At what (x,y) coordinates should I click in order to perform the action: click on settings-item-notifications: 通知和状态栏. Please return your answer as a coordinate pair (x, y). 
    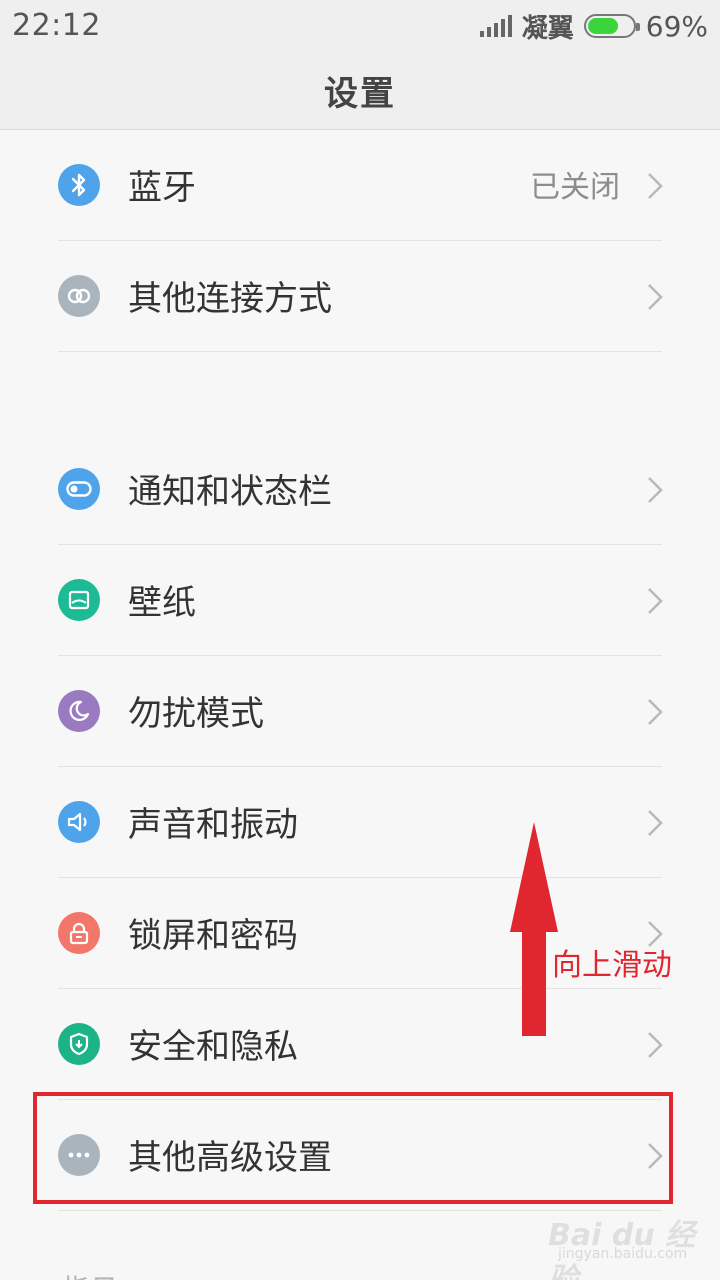
    Looking at the image, I should click on (360, 489).